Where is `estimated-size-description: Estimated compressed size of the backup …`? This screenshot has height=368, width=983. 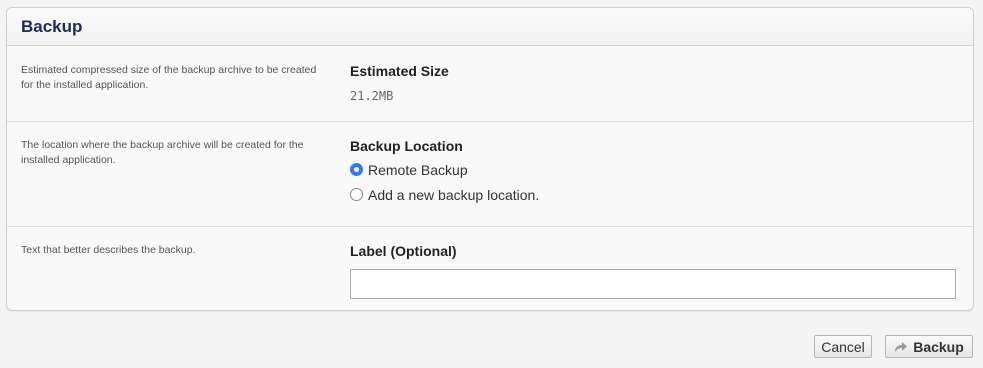
estimated-size-description: Estimated compressed size of the backup … is located at coordinates (169, 77).